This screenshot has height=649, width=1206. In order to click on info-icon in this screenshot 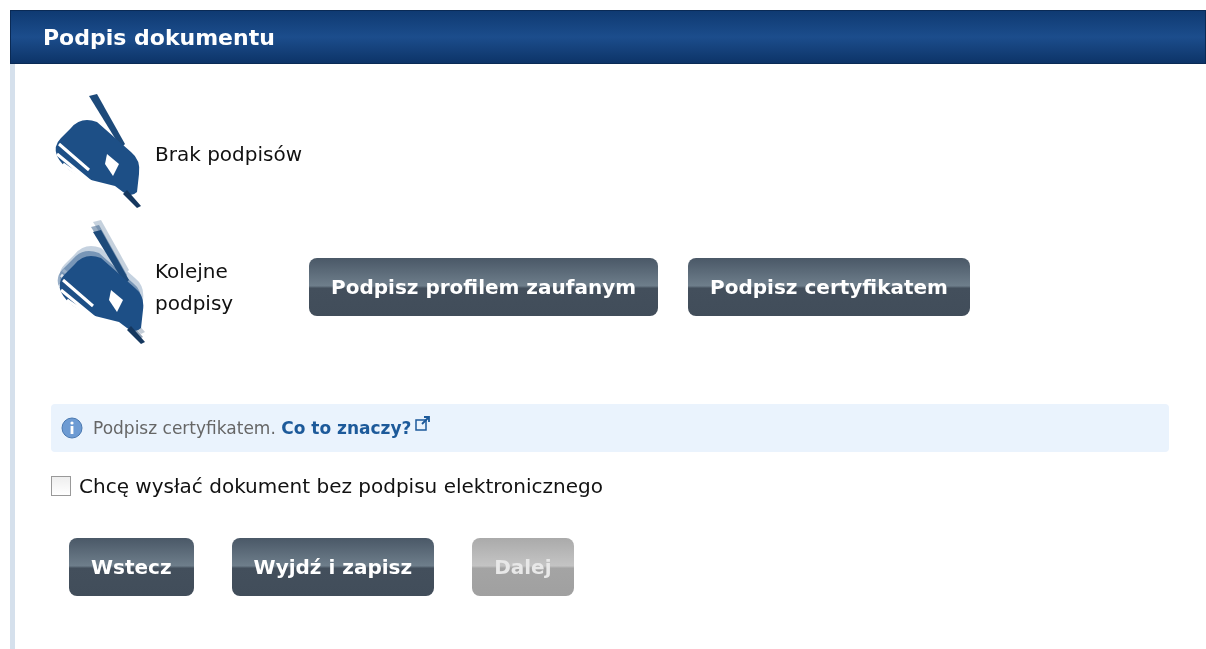, I will do `click(72, 428)`.